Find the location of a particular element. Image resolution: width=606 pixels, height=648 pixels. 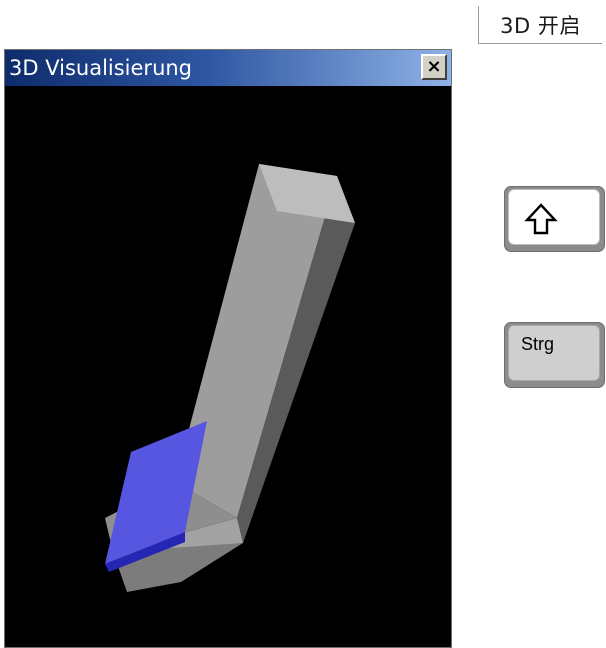

3d-on-label-text: 3D 开启 is located at coordinates (540, 25).